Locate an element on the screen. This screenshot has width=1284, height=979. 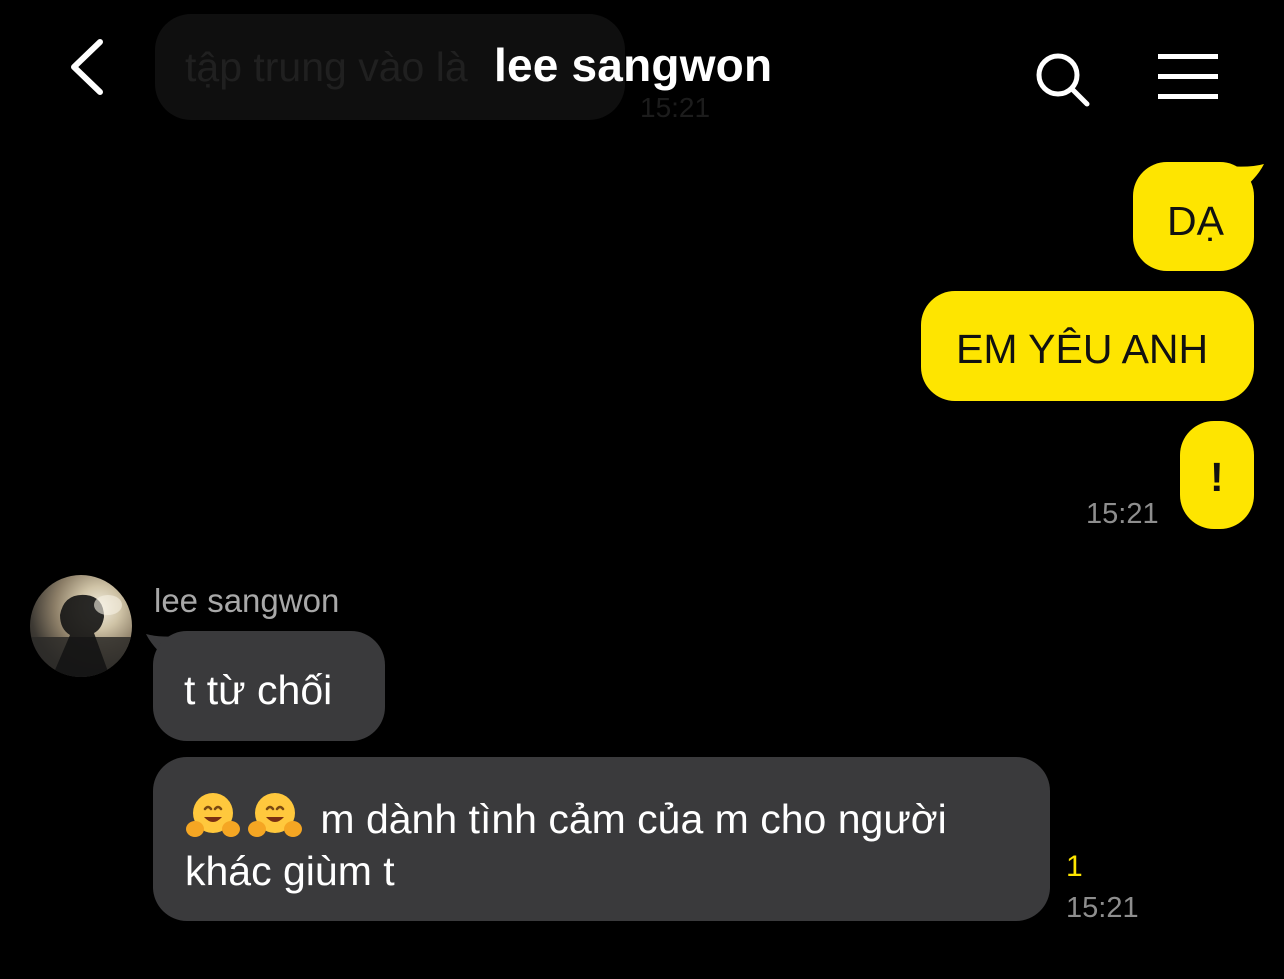
sender-avatar is located at coordinates (81, 626).